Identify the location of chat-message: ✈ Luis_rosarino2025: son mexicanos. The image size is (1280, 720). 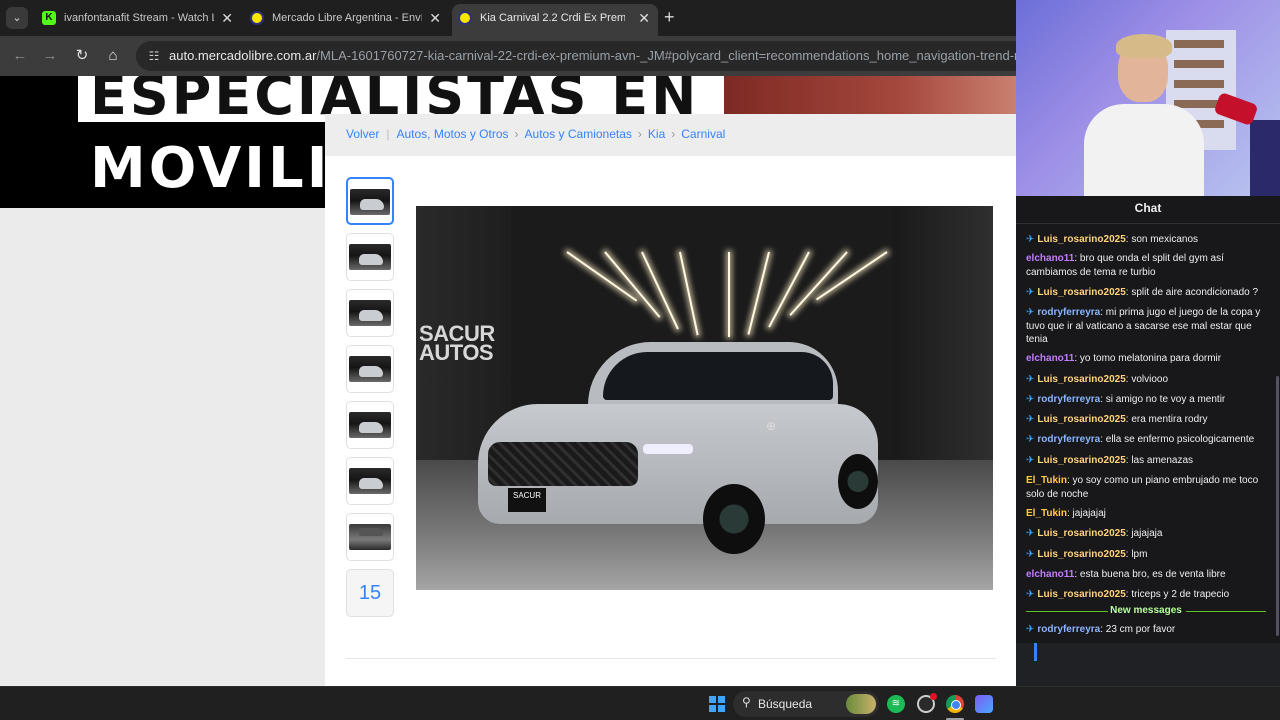
(1148, 240).